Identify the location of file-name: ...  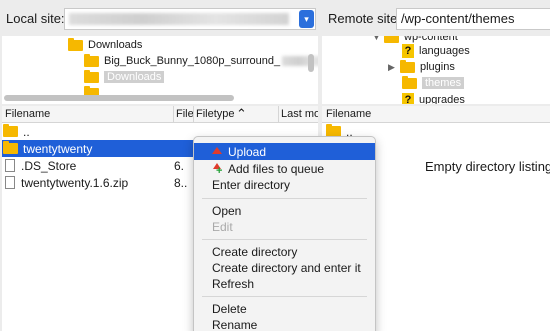
(26, 131).